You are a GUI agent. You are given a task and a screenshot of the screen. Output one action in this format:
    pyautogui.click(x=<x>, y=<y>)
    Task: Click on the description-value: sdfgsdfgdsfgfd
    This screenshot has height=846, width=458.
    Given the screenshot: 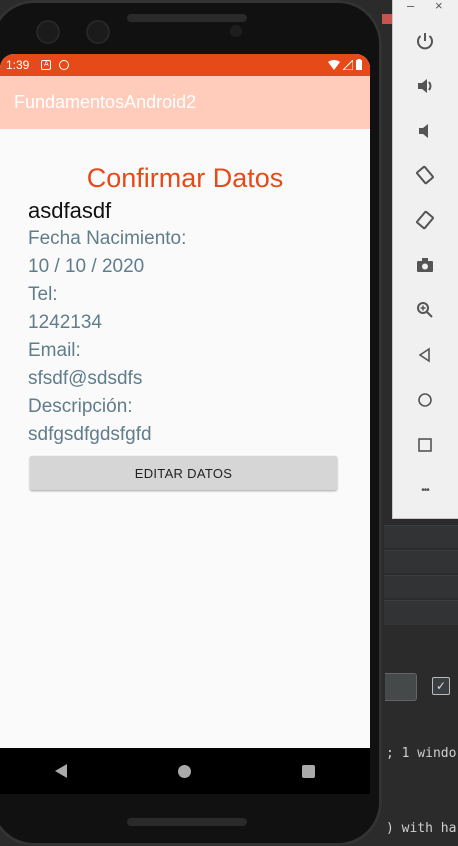 What is the action you would take?
    pyautogui.click(x=90, y=434)
    